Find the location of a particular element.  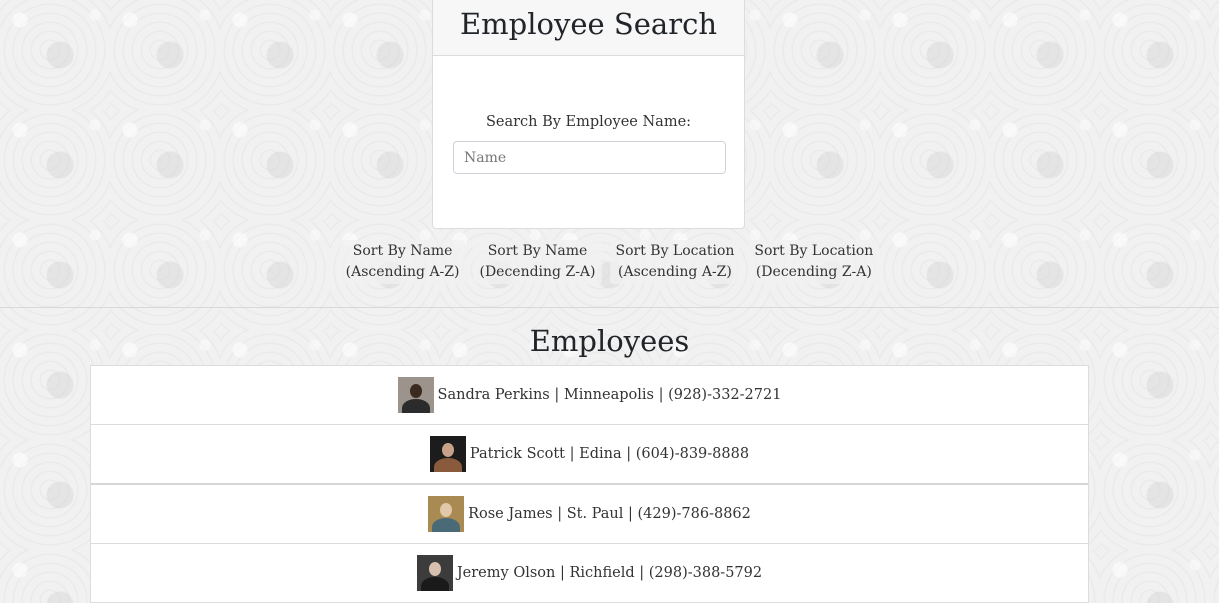

employee-row: Rose James | St. Paul | (429)-786-8862 is located at coordinates (589, 514).